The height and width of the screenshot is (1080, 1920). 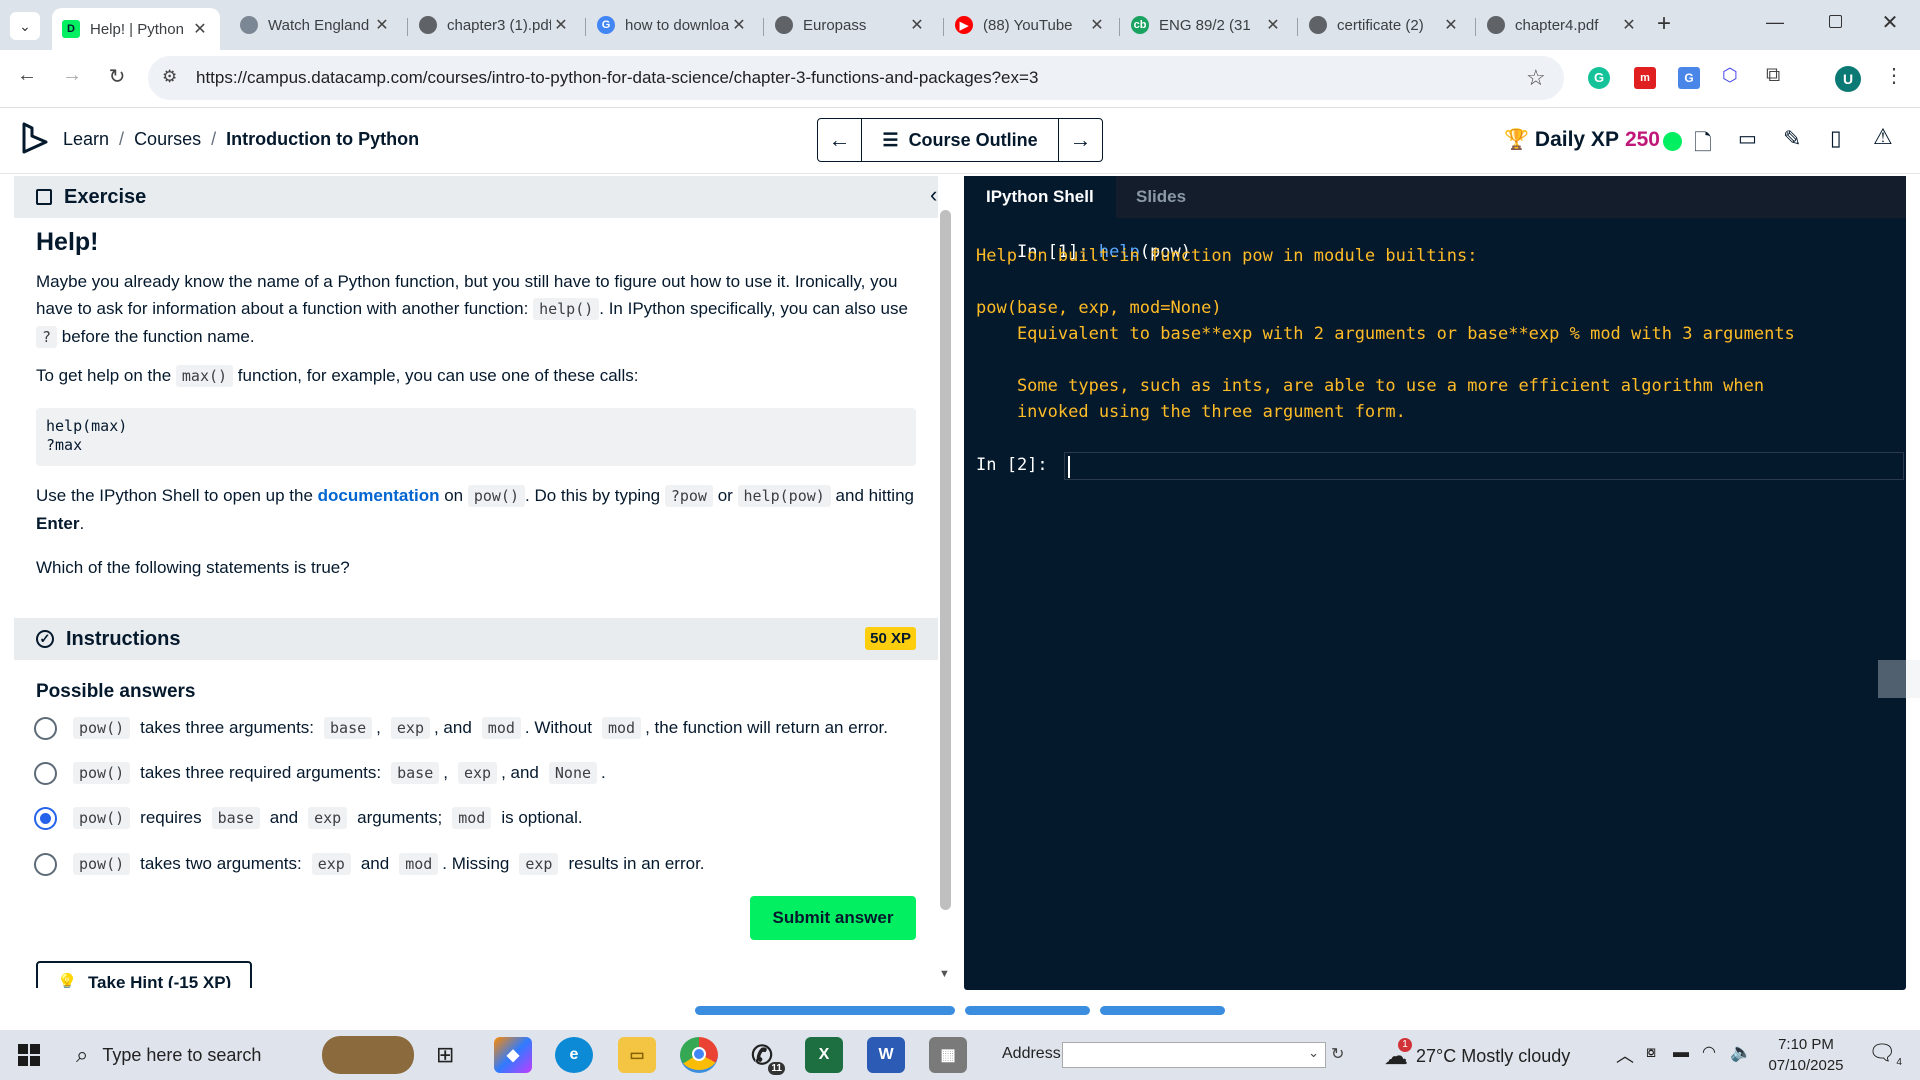 I want to click on minimize-button: —, so click(x=1775, y=22).